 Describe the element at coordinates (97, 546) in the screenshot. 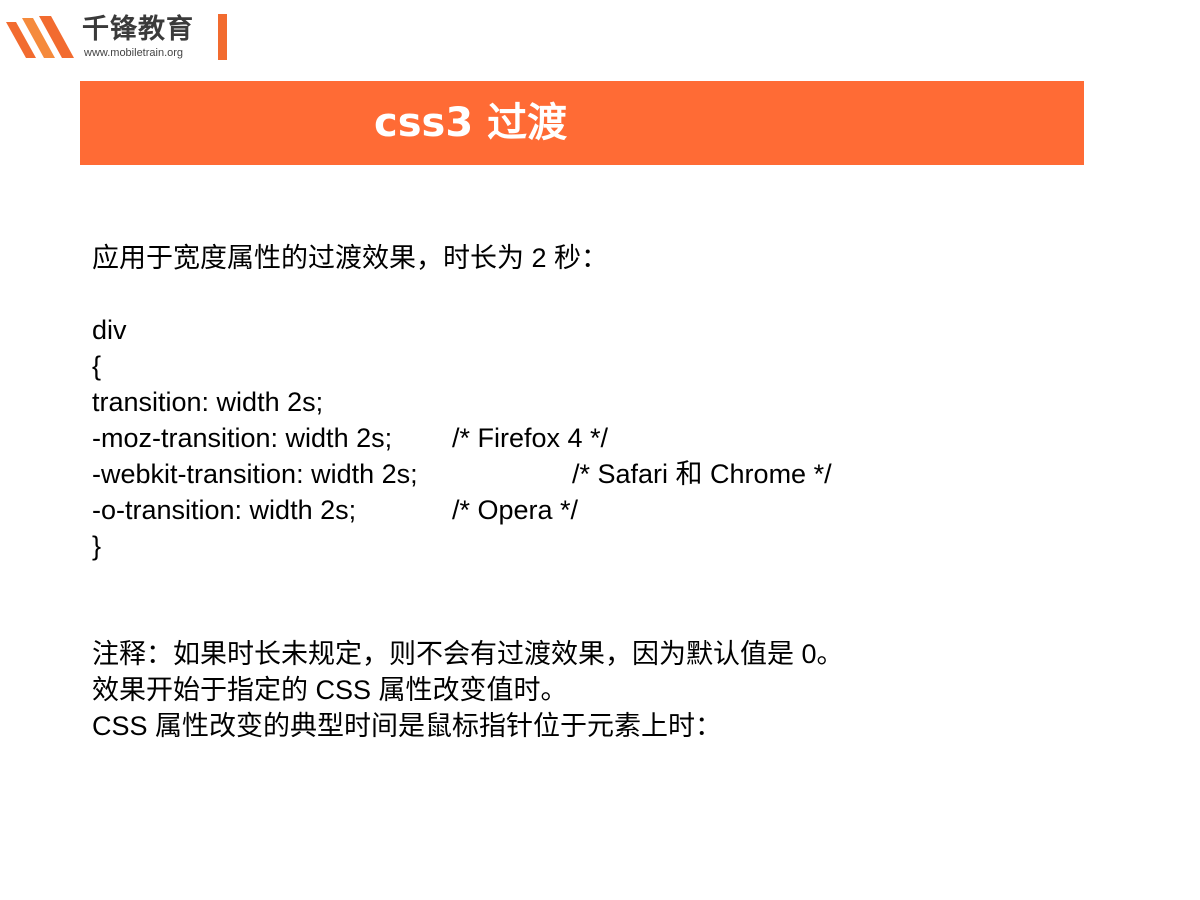

I see `code-text: }` at that location.